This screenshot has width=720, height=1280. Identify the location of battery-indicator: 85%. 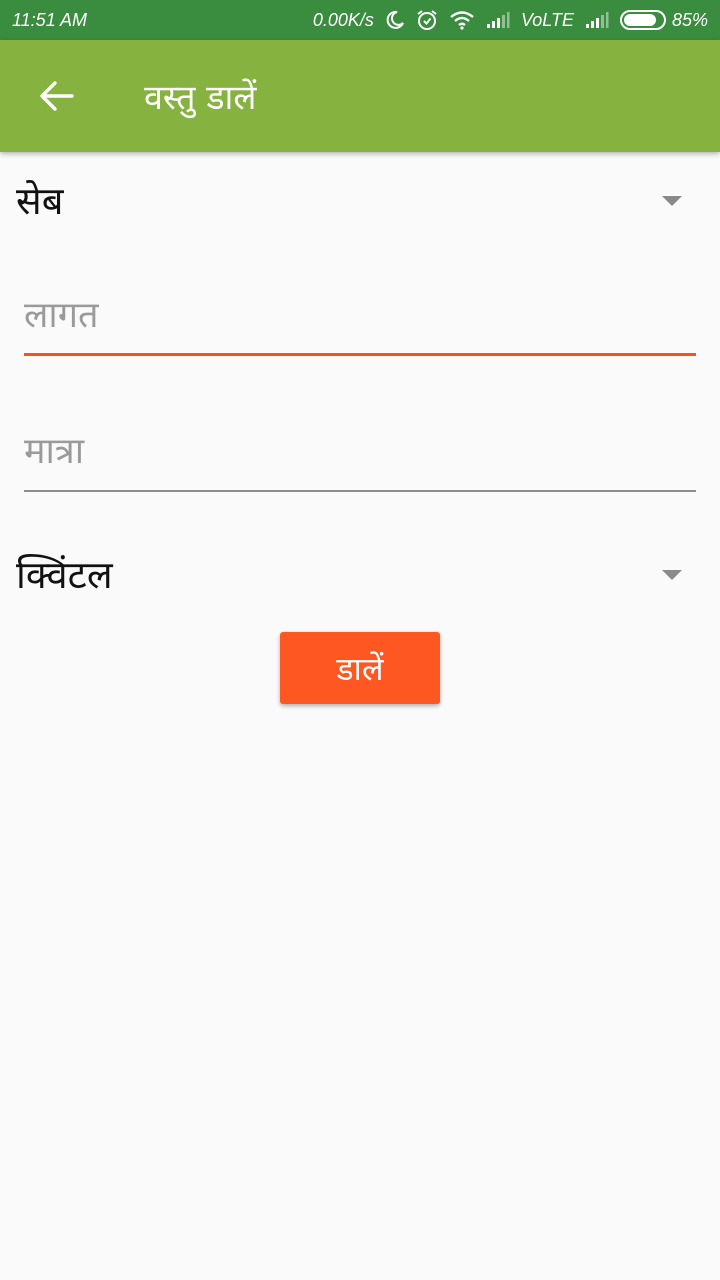
(663, 20).